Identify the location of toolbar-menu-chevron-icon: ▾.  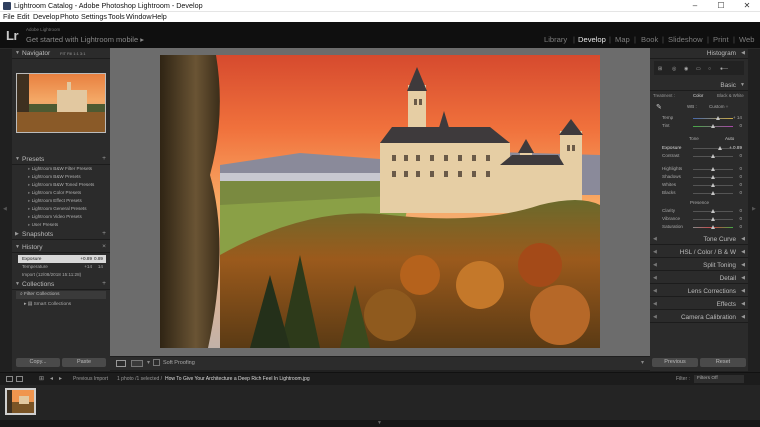
(642, 362).